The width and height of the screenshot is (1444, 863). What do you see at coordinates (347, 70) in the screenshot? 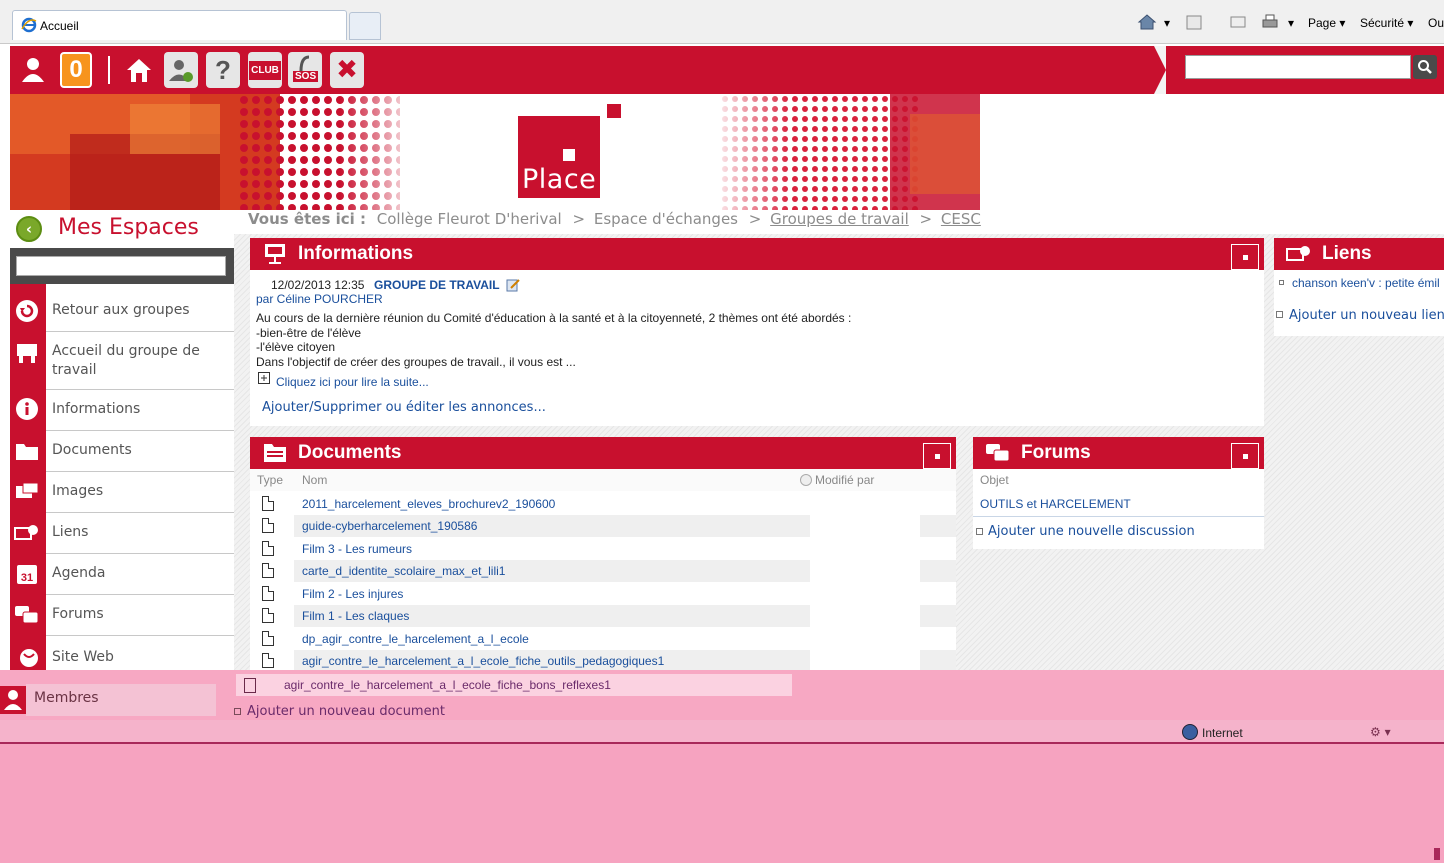
I see `logout-icon: ✖` at bounding box center [347, 70].